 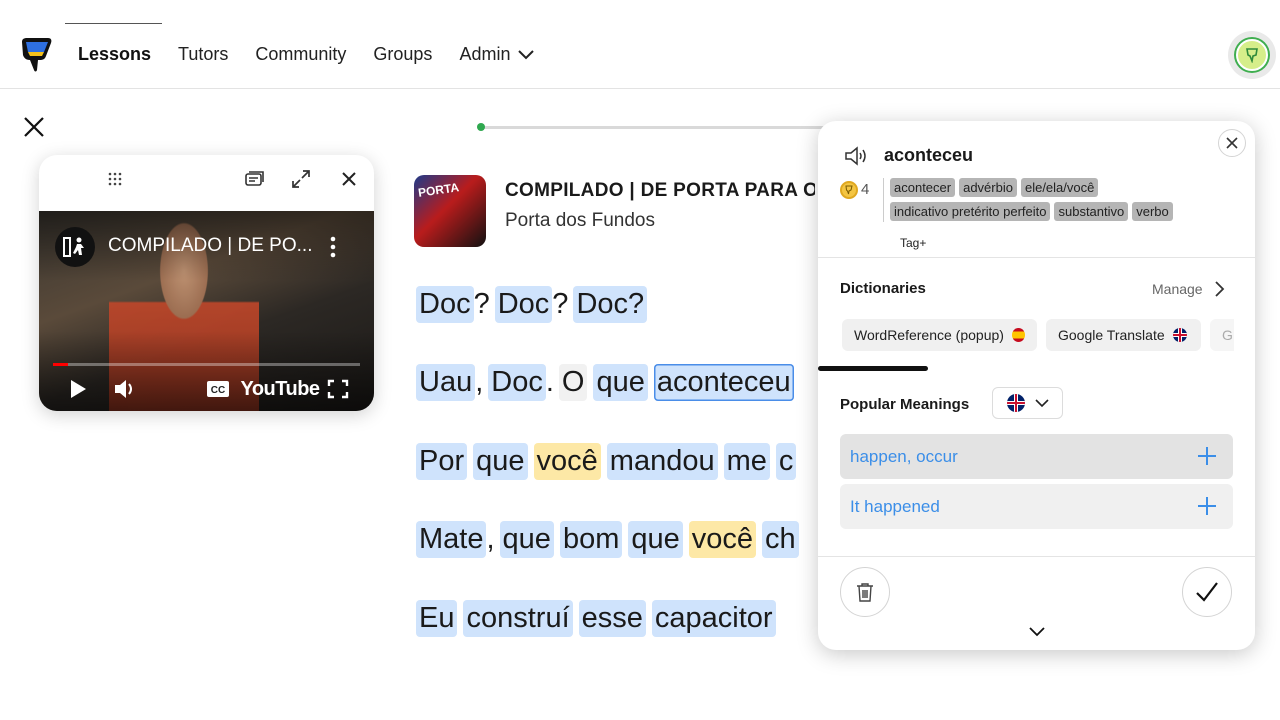 I want to click on meaning-text: It happened, so click(x=895, y=506).